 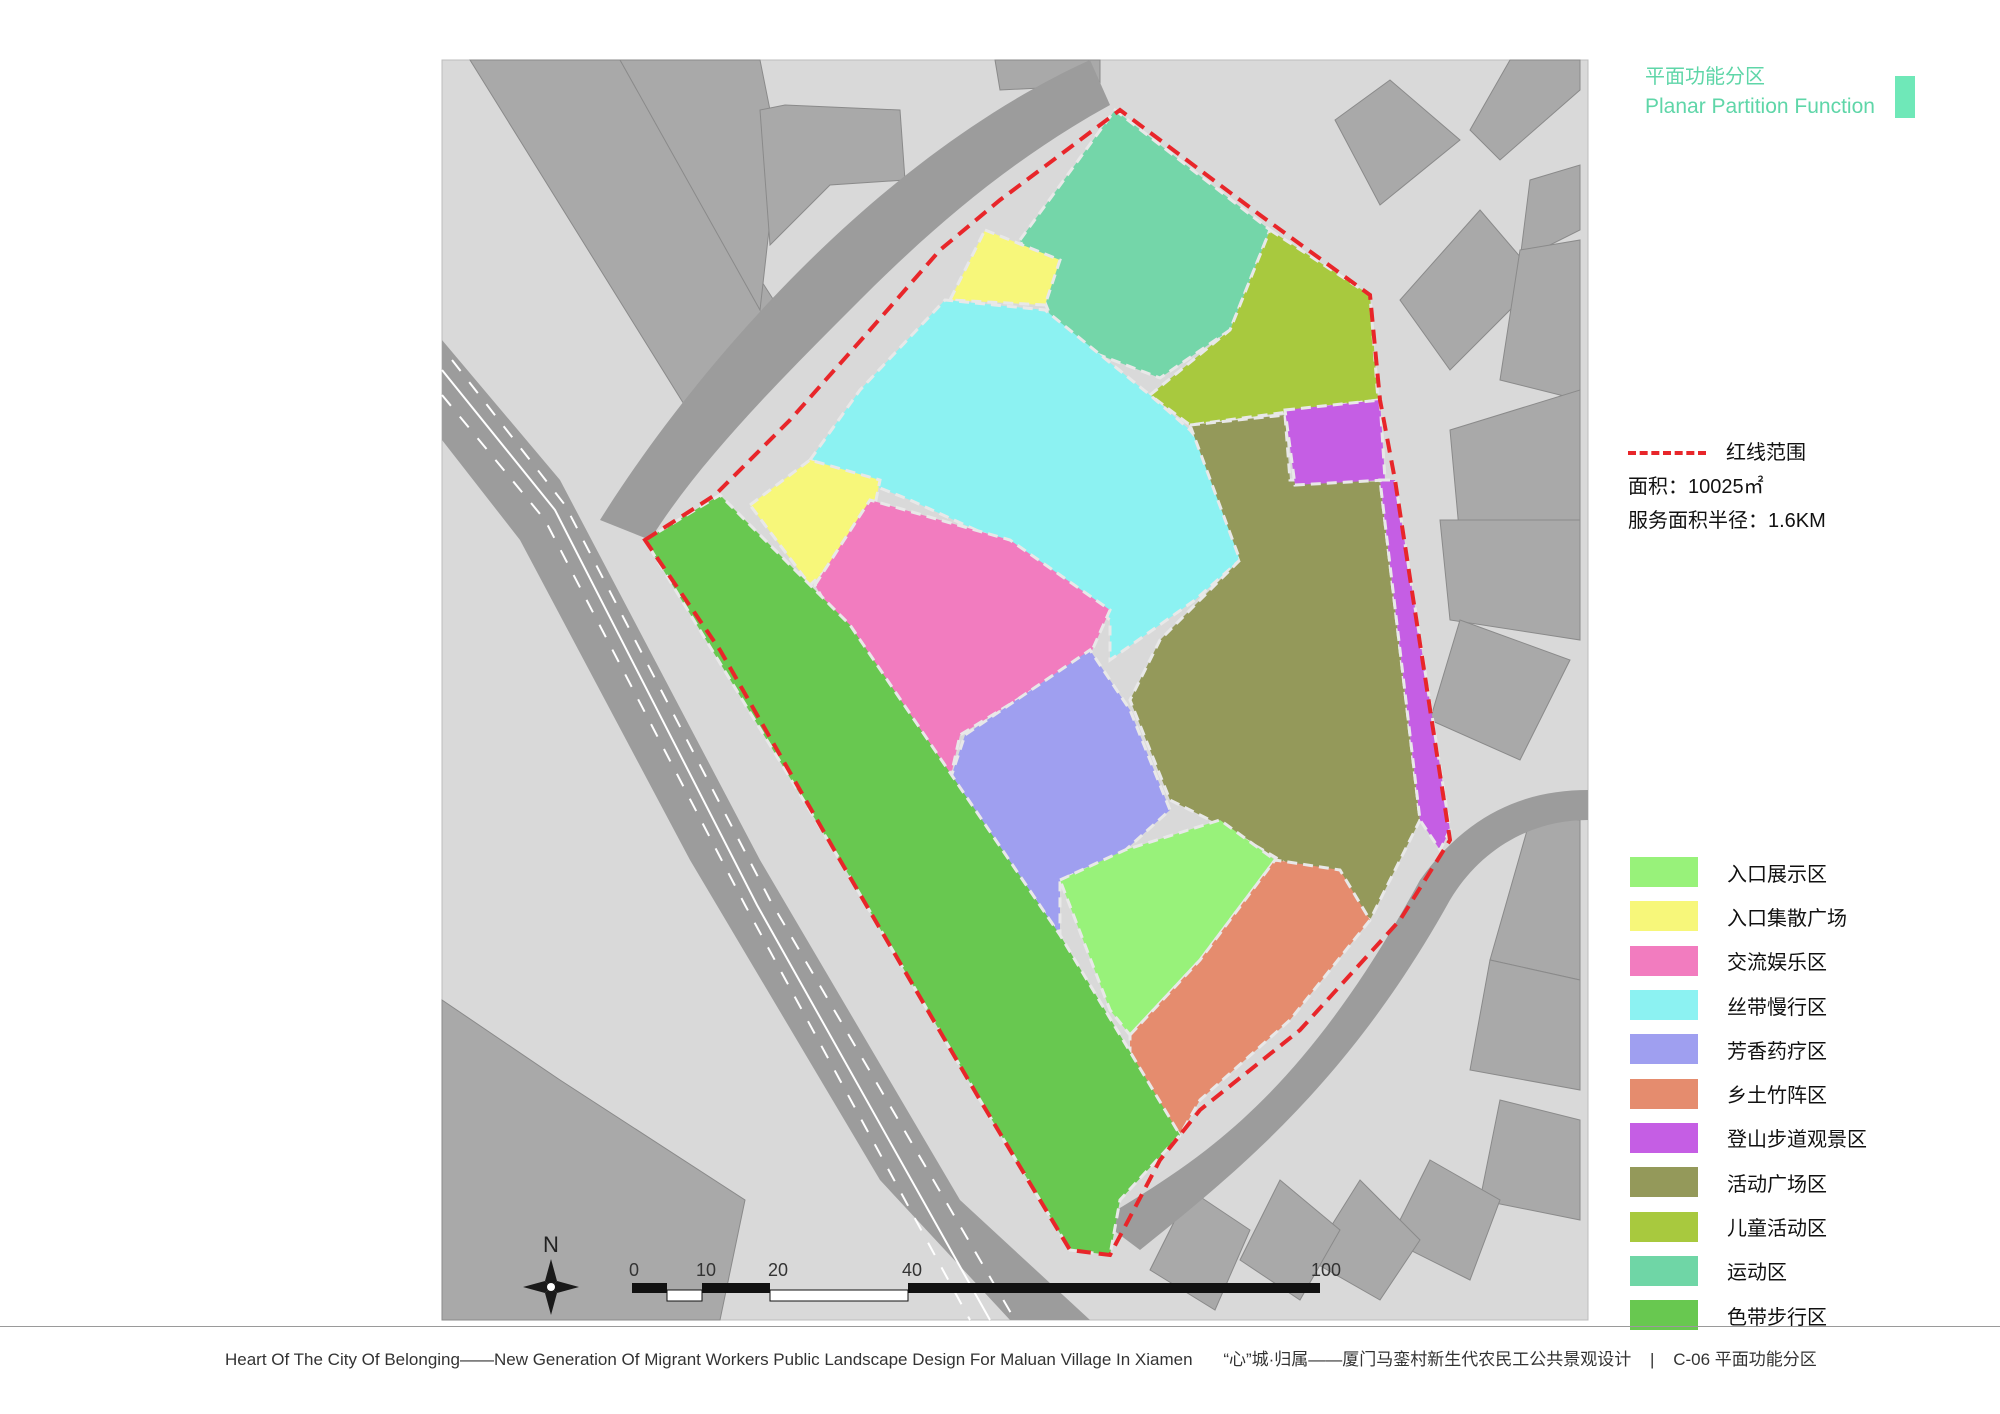 What do you see at coordinates (1777, 1051) in the screenshot?
I see `legend-label: 芳香药疗区` at bounding box center [1777, 1051].